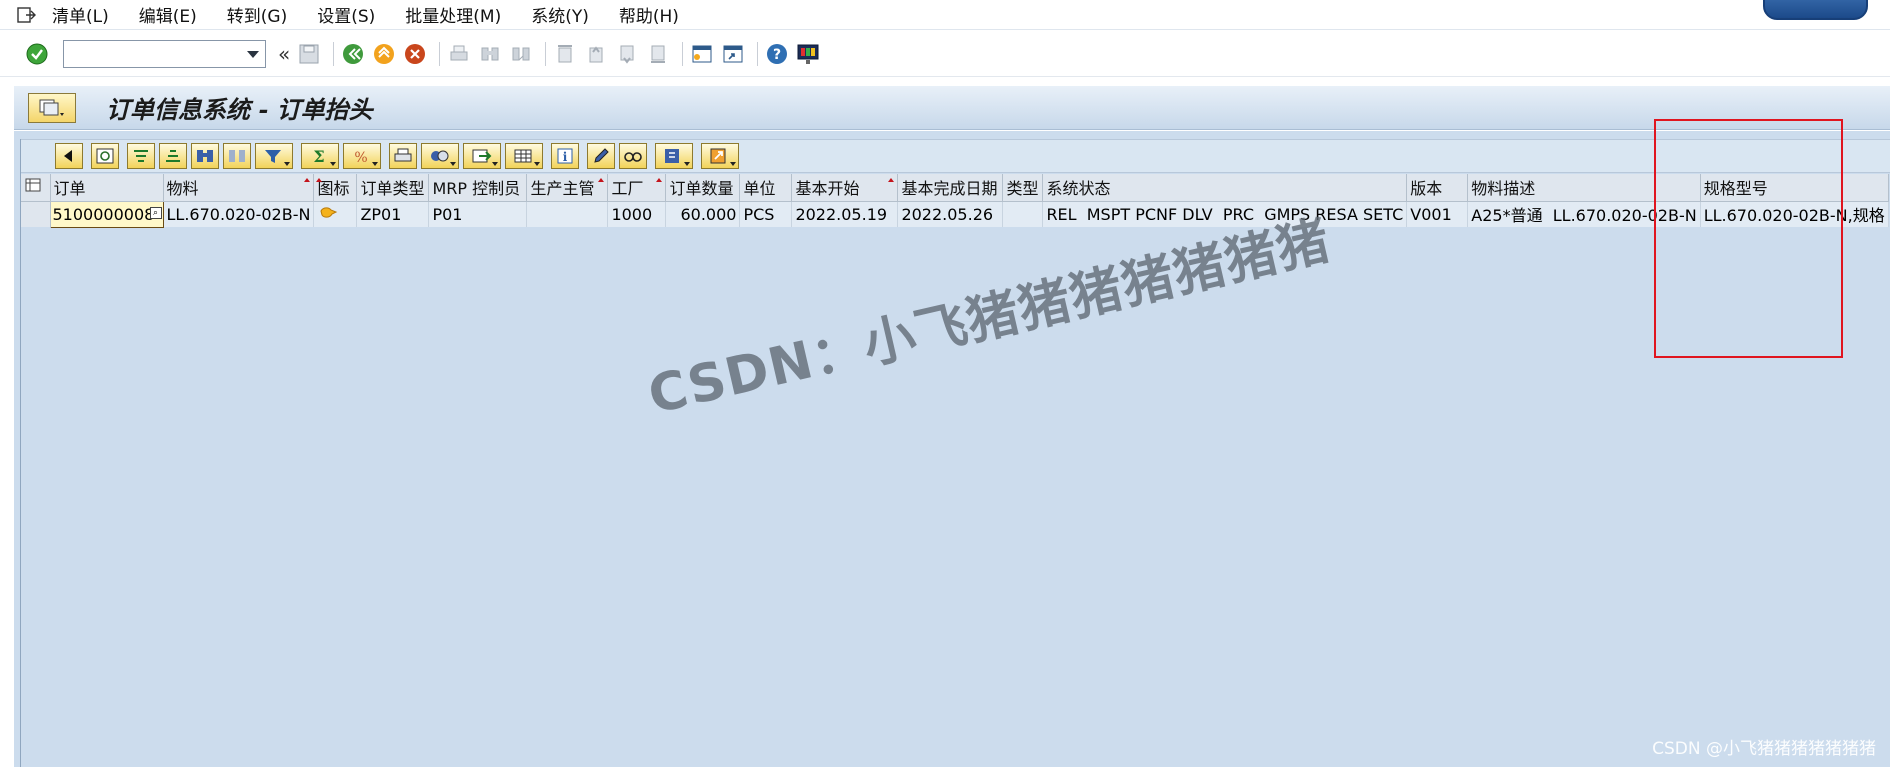  I want to click on sort-ascending-button, so click(141, 156).